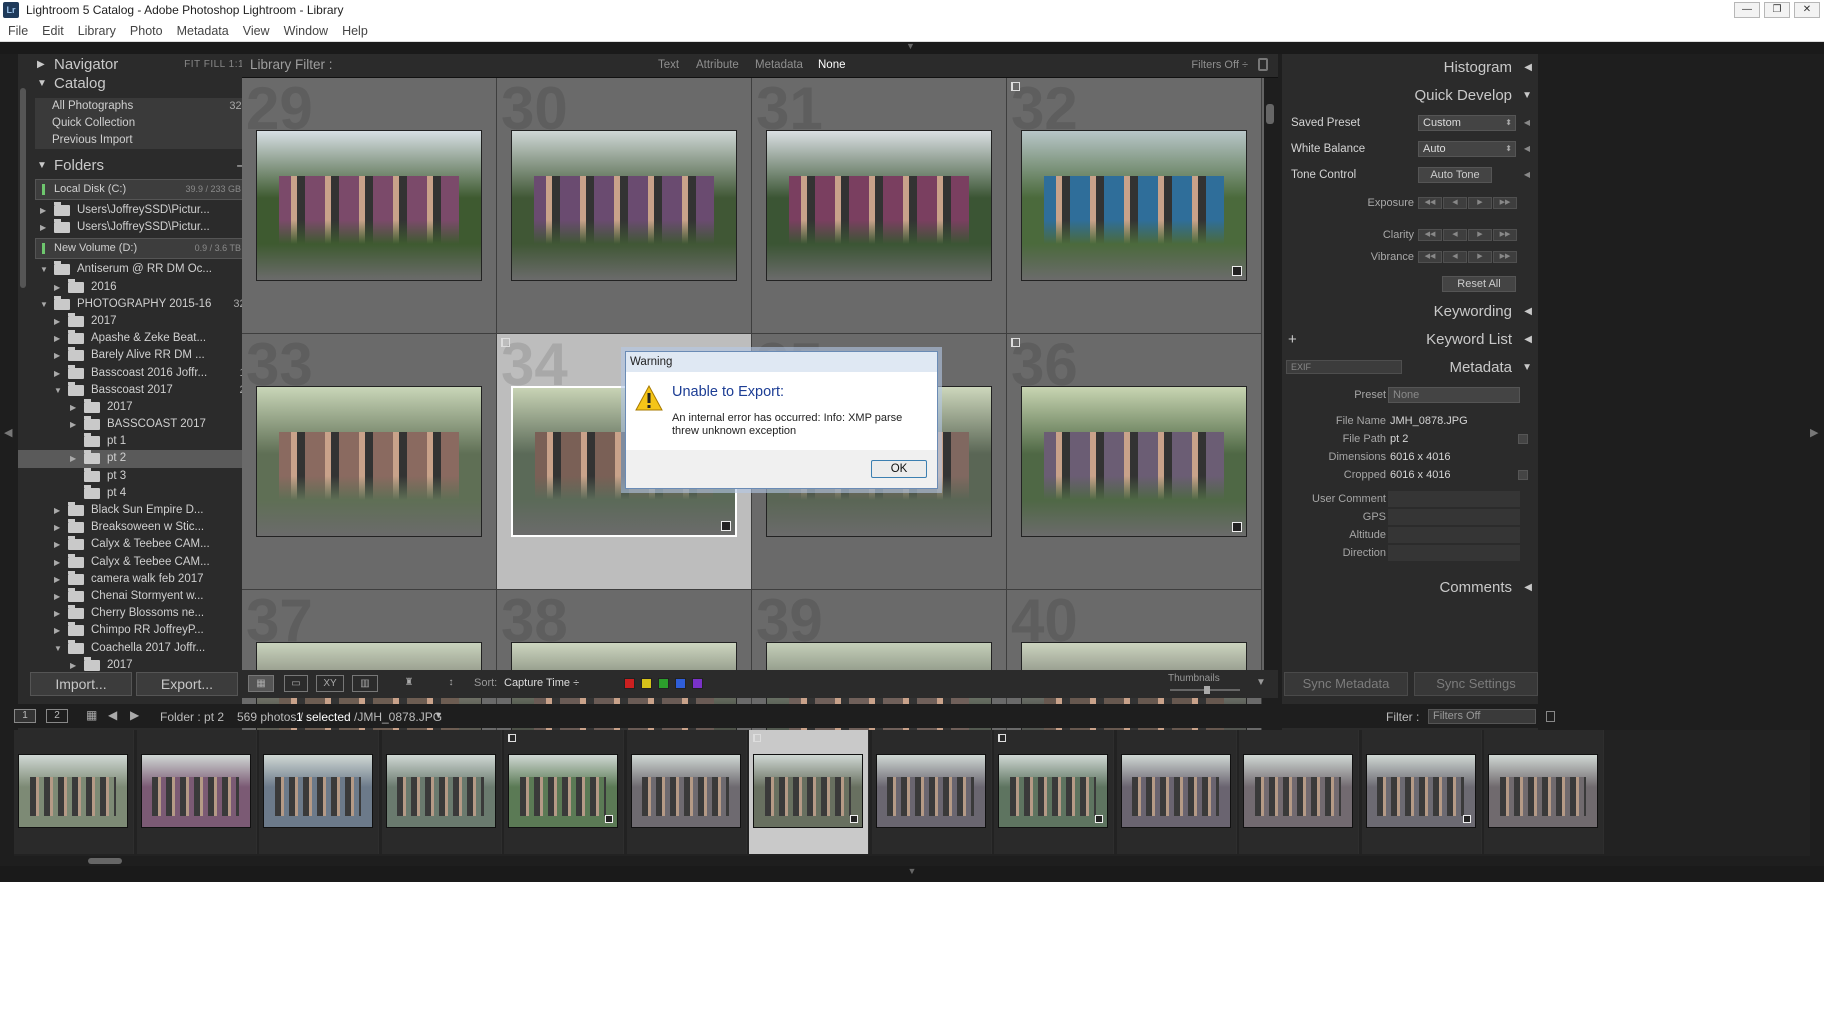  Describe the element at coordinates (1410, 368) in the screenshot. I see `metadata-header: EXIF Metadata ▼` at that location.